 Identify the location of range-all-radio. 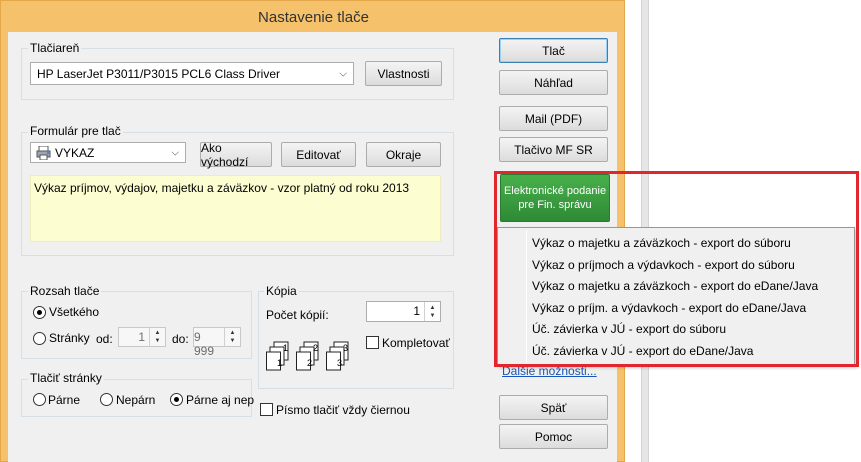
(39, 312).